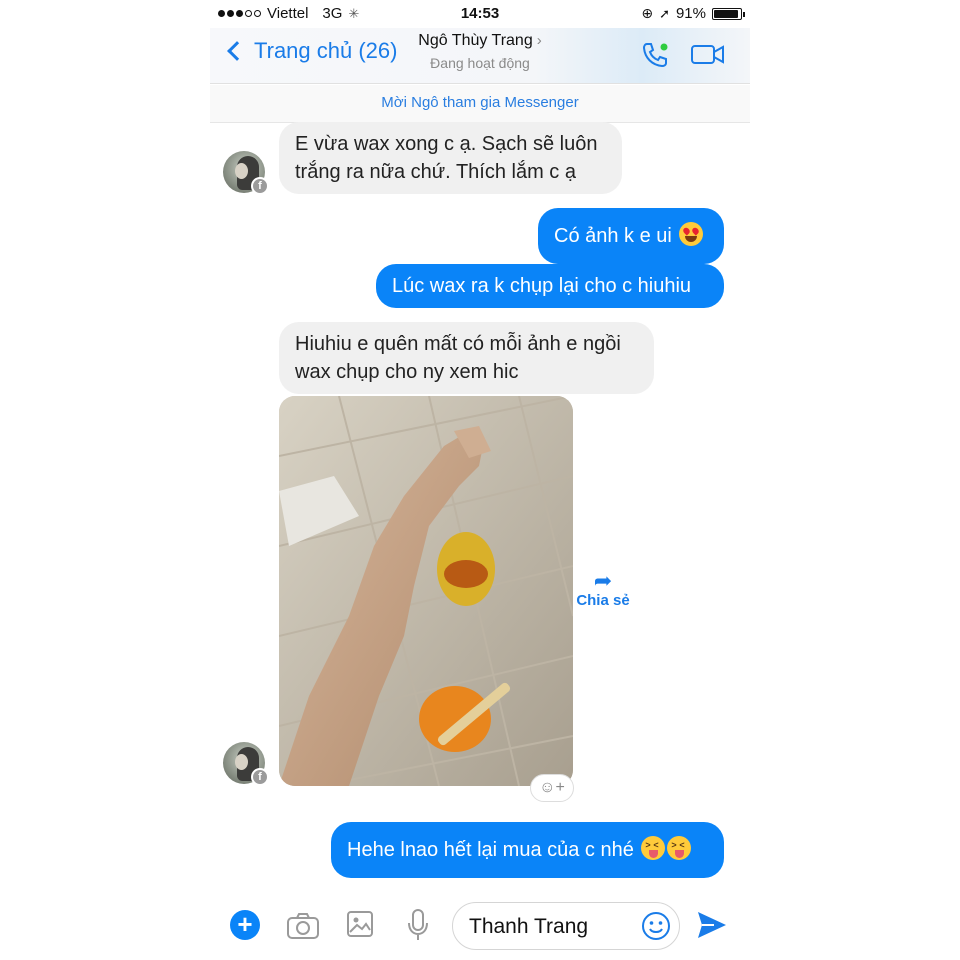  Describe the element at coordinates (418, 927) in the screenshot. I see `microphone-icon` at that location.